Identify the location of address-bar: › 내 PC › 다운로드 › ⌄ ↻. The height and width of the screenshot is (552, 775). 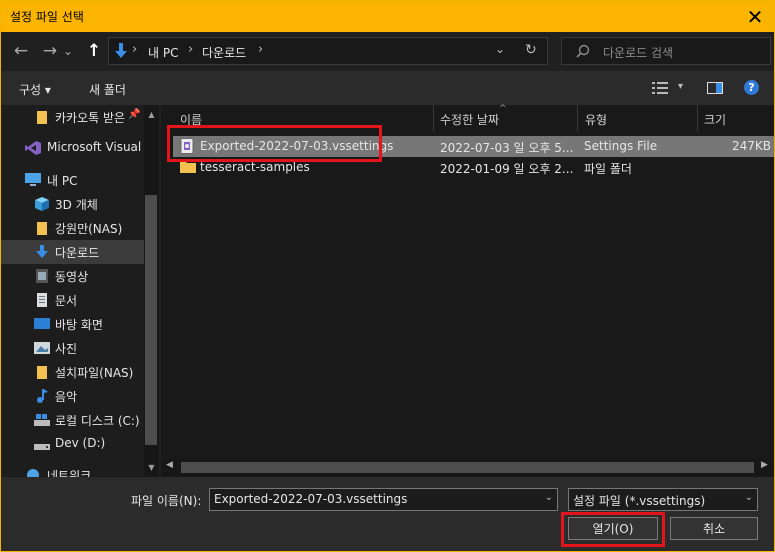
(328, 51).